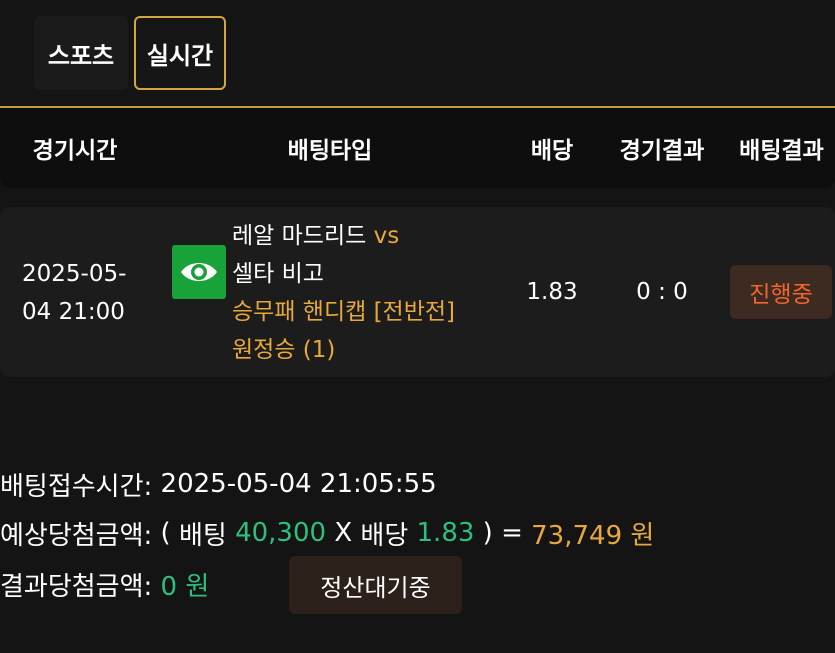 This screenshot has width=835, height=653. What do you see at coordinates (593, 535) in the screenshot?
I see `expected-amount: 73,749 원` at bounding box center [593, 535].